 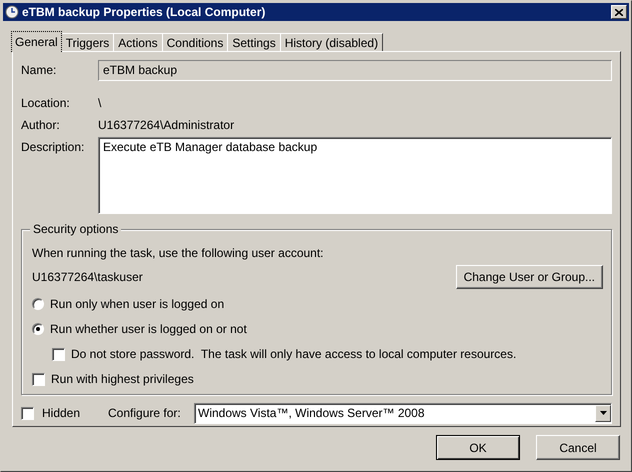 What do you see at coordinates (478, 447) in the screenshot?
I see `ok-button: OK` at bounding box center [478, 447].